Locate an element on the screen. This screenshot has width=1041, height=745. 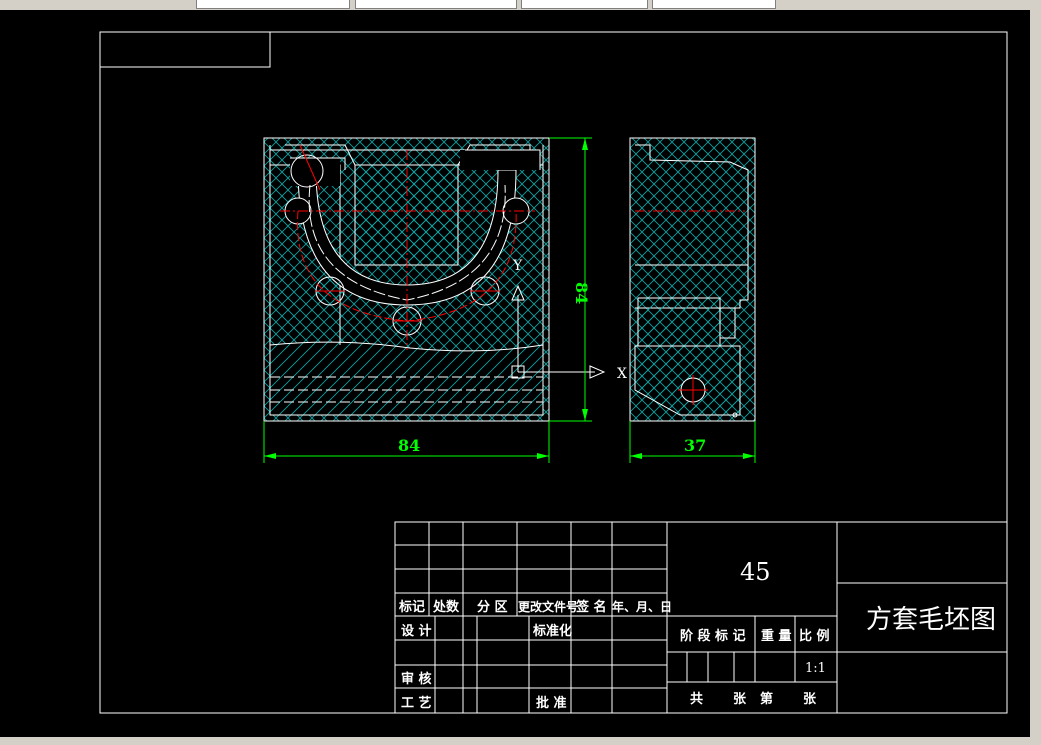
dimension-width: 84 is located at coordinates (409, 445).